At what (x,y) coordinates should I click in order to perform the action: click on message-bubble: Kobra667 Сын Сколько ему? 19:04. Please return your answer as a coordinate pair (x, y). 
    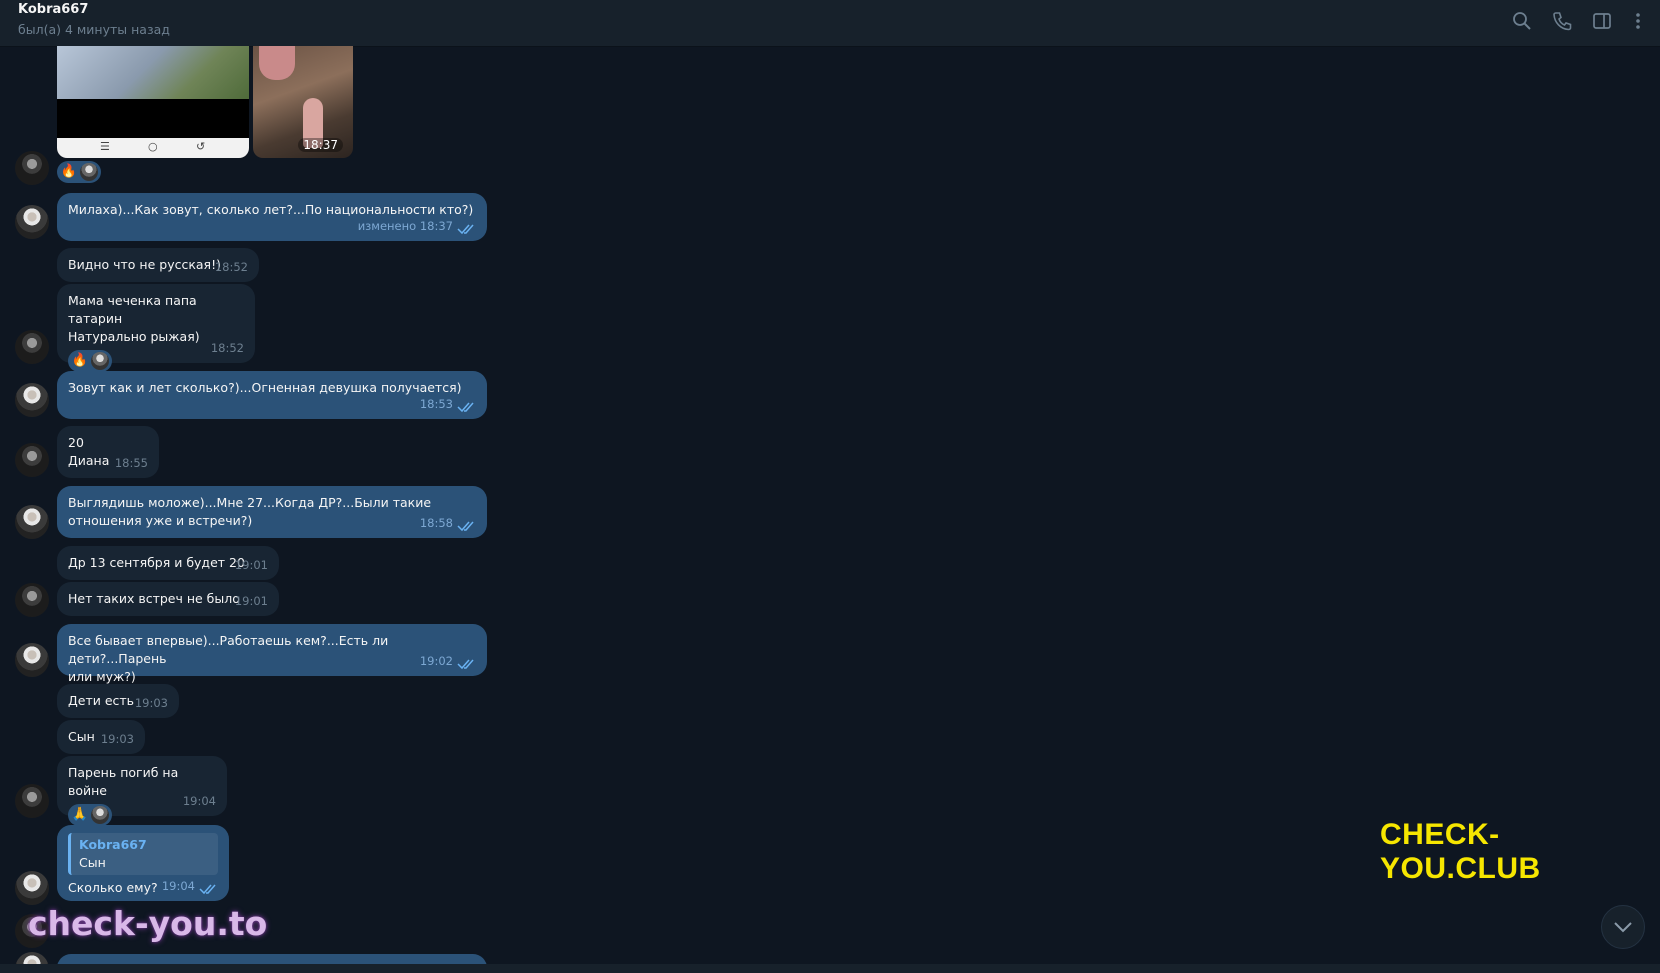
    Looking at the image, I should click on (143, 863).